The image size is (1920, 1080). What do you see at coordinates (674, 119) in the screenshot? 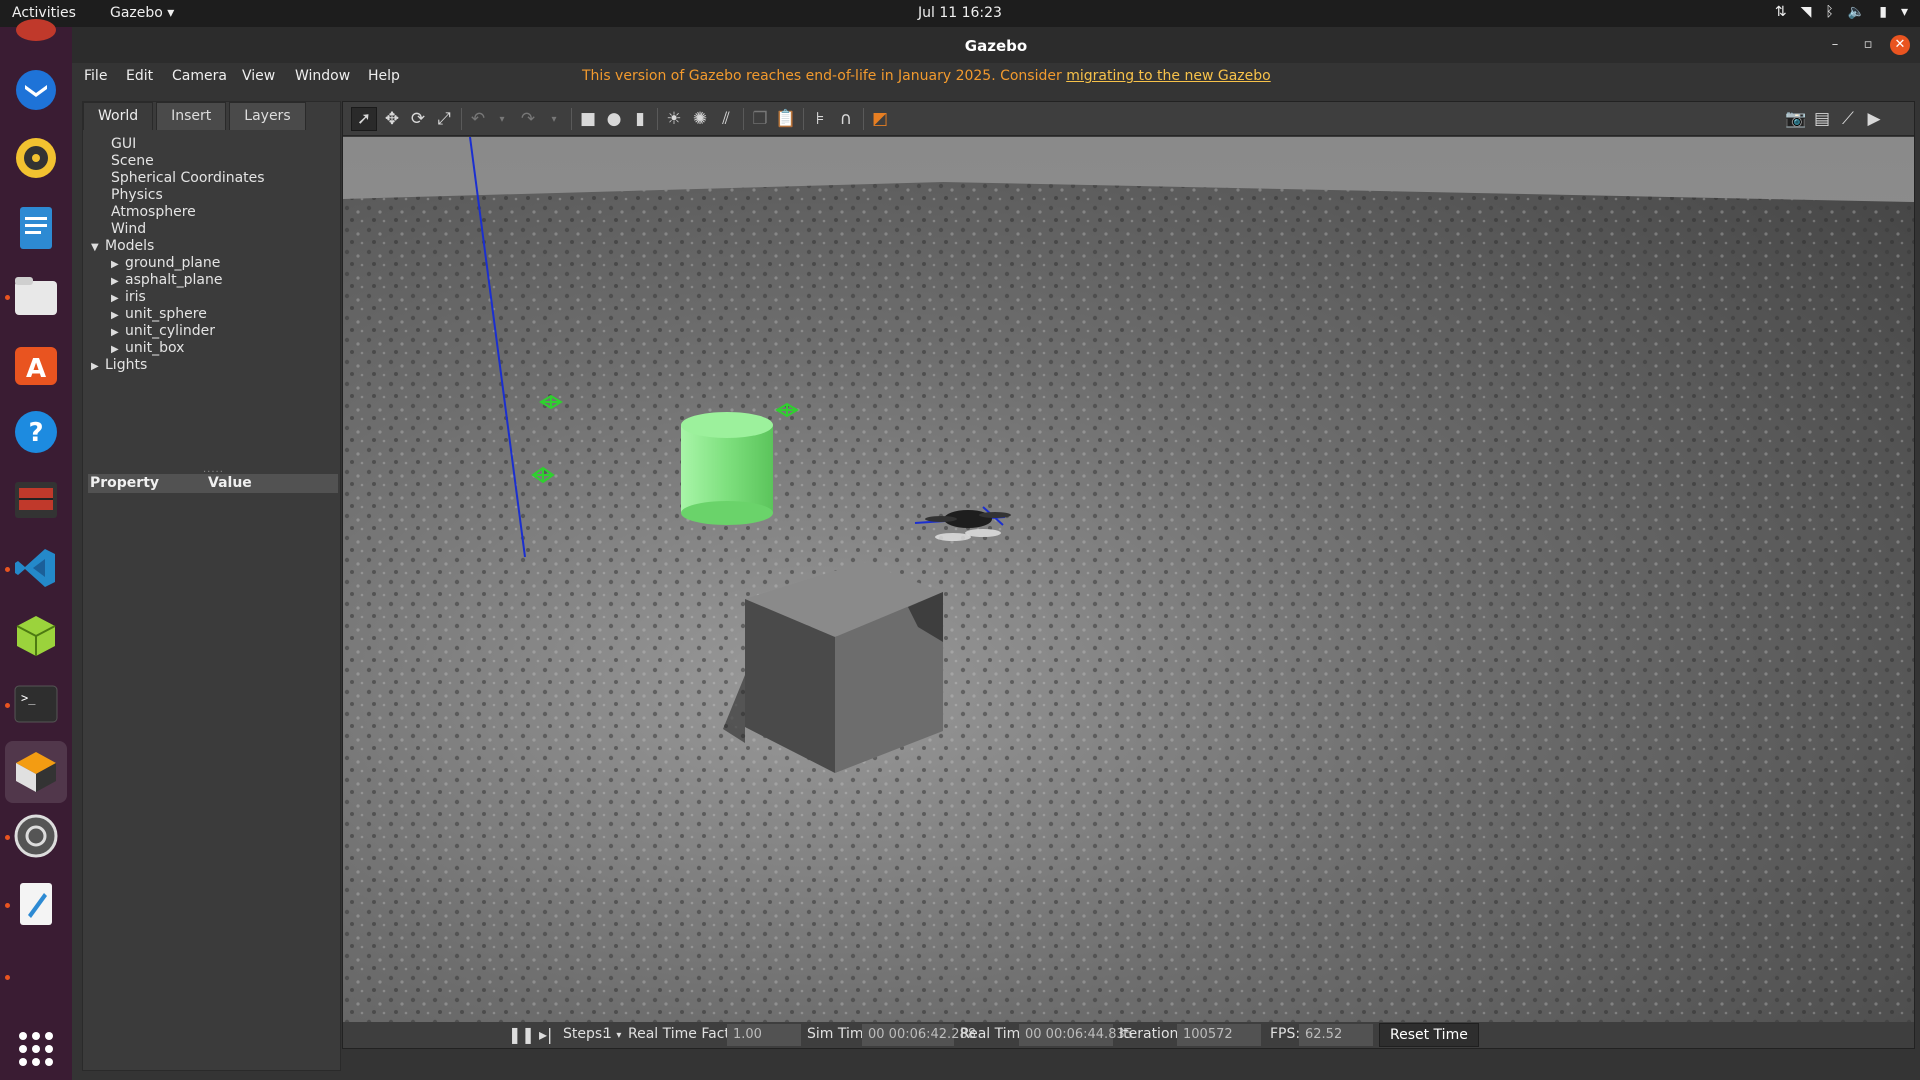
I see `point-light-icon: ☀` at bounding box center [674, 119].